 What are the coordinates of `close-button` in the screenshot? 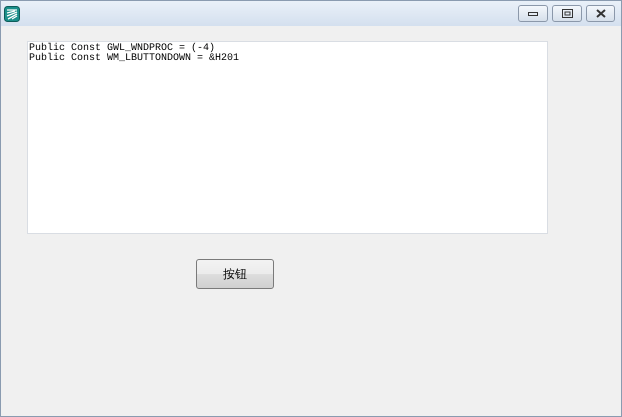 It's located at (600, 13).